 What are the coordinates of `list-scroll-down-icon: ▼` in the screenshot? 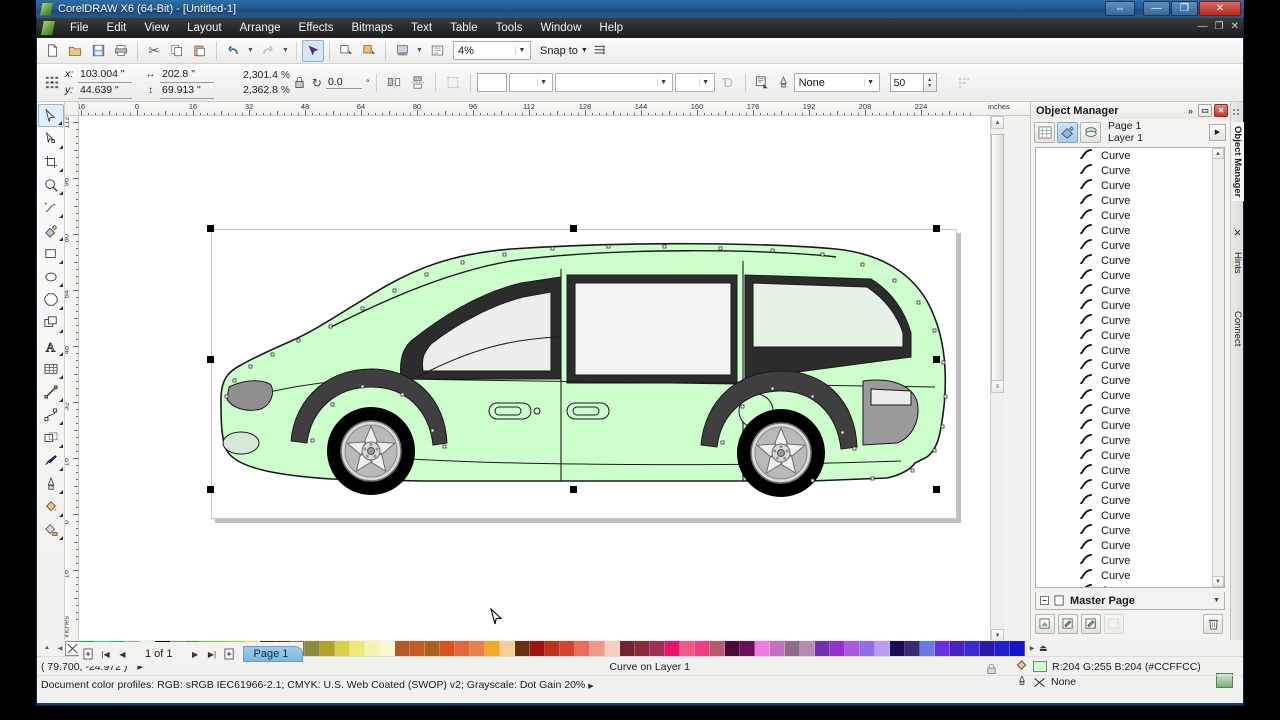 It's located at (1218, 581).